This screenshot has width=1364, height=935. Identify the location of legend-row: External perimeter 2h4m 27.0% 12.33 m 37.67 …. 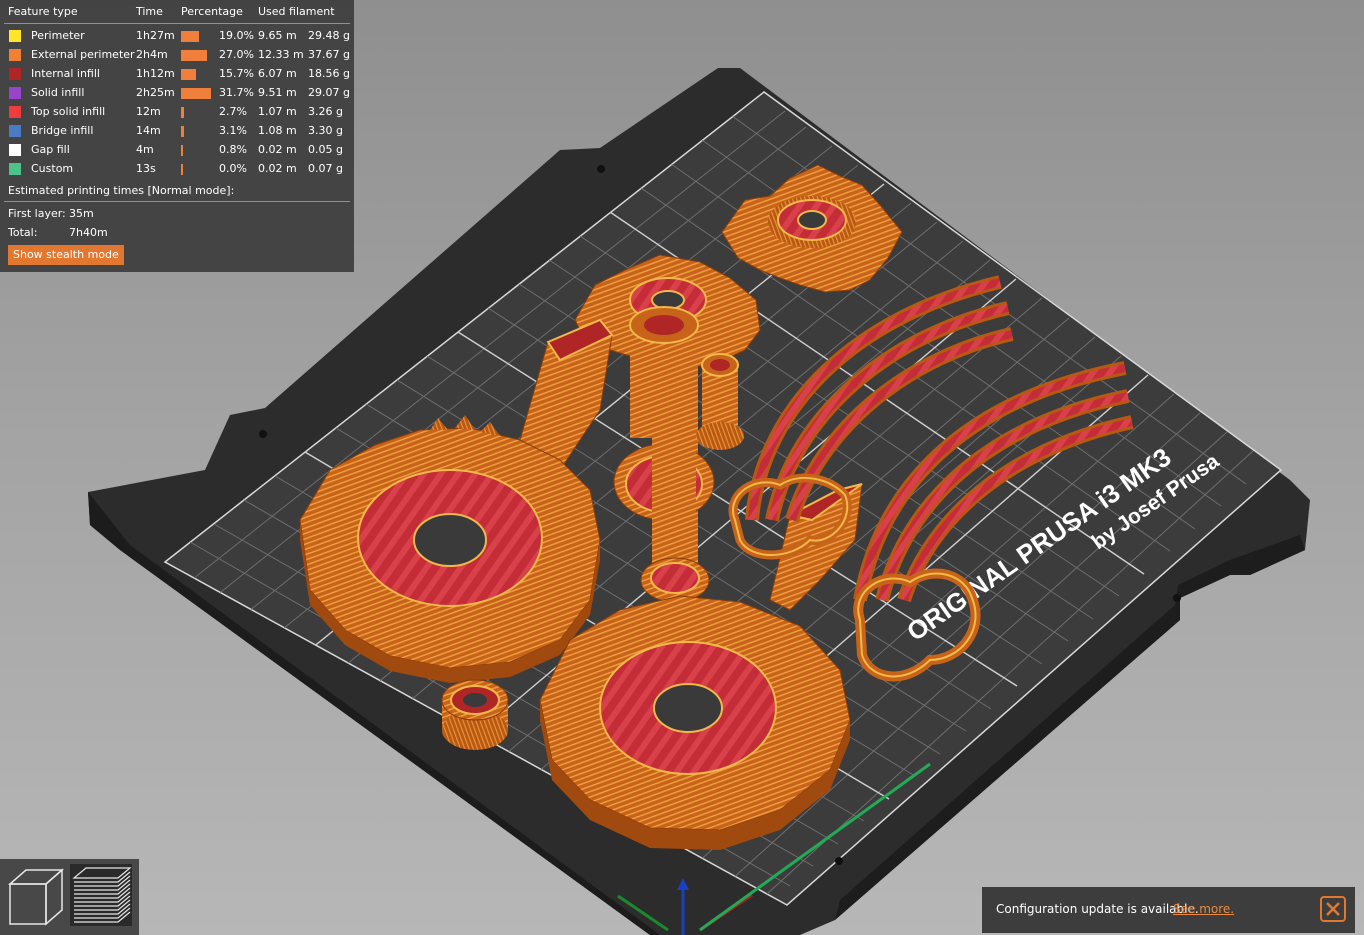
(177, 56).